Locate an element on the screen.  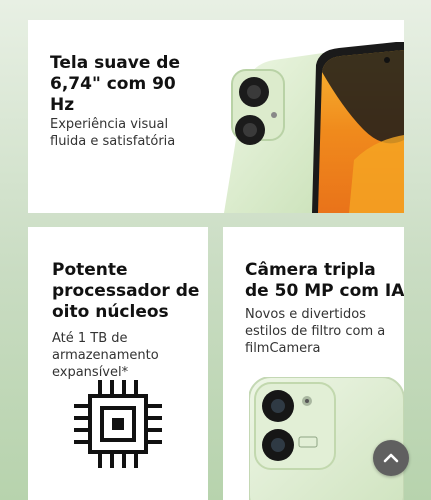
processor-feature-description: Até 1 TB de armazenamento expansível* is located at coordinates (105, 355).